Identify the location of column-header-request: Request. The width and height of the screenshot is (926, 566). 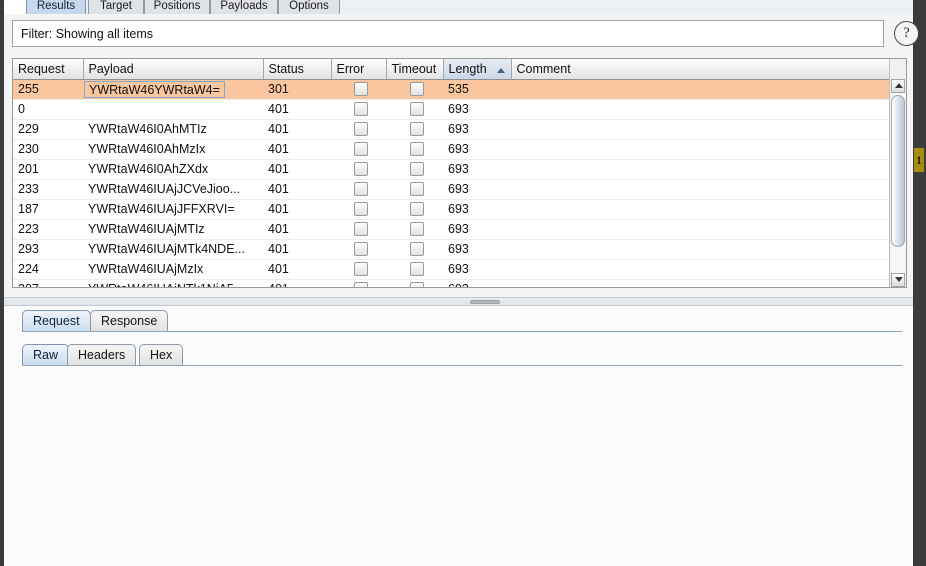
(48, 69).